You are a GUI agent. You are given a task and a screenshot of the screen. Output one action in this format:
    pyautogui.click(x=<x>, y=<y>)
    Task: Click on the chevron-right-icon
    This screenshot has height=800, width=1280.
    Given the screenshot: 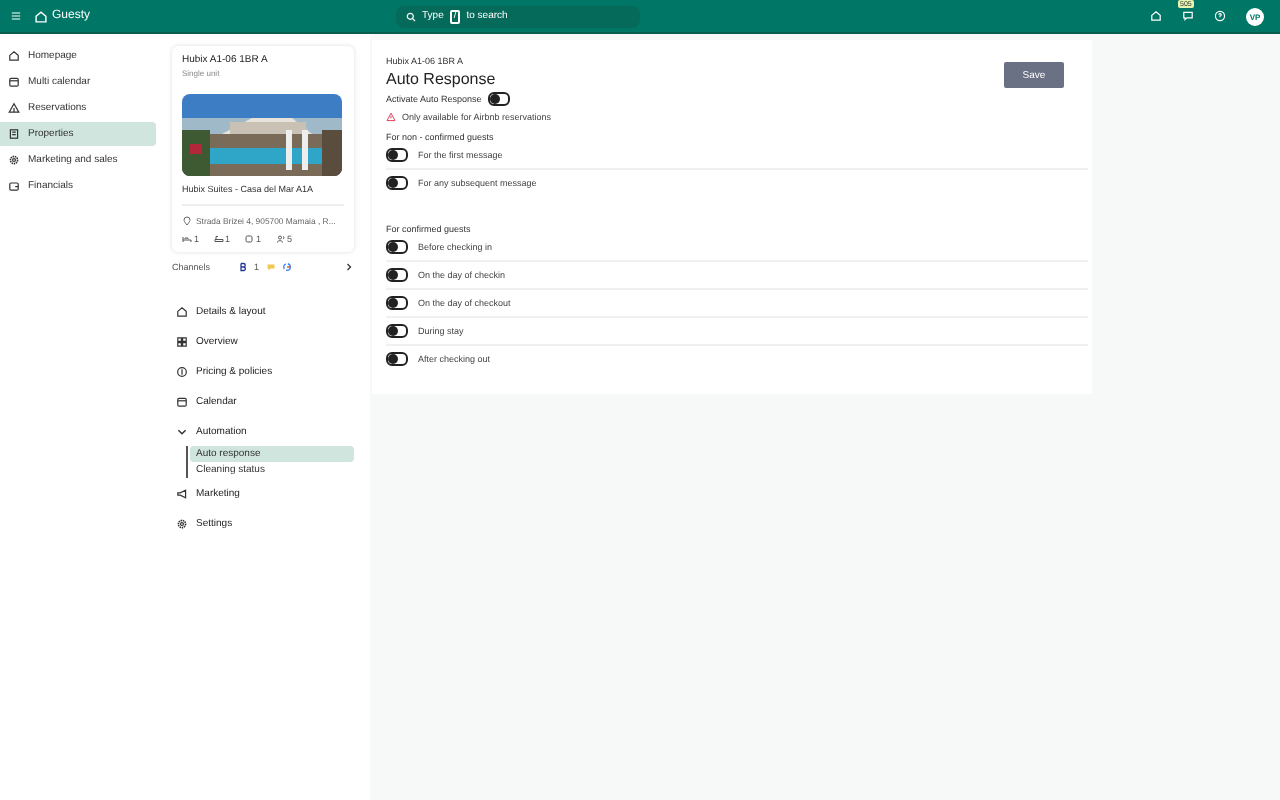 What is the action you would take?
    pyautogui.click(x=349, y=267)
    